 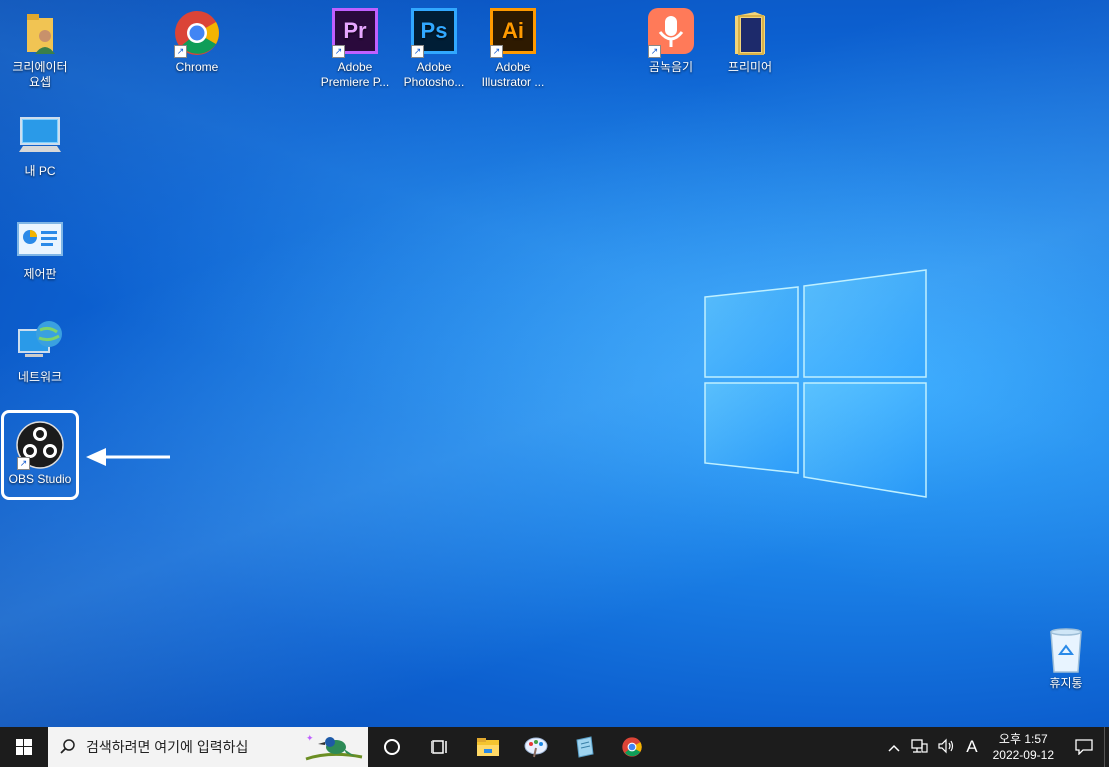 I want to click on user-folder-icon, so click(x=40, y=33).